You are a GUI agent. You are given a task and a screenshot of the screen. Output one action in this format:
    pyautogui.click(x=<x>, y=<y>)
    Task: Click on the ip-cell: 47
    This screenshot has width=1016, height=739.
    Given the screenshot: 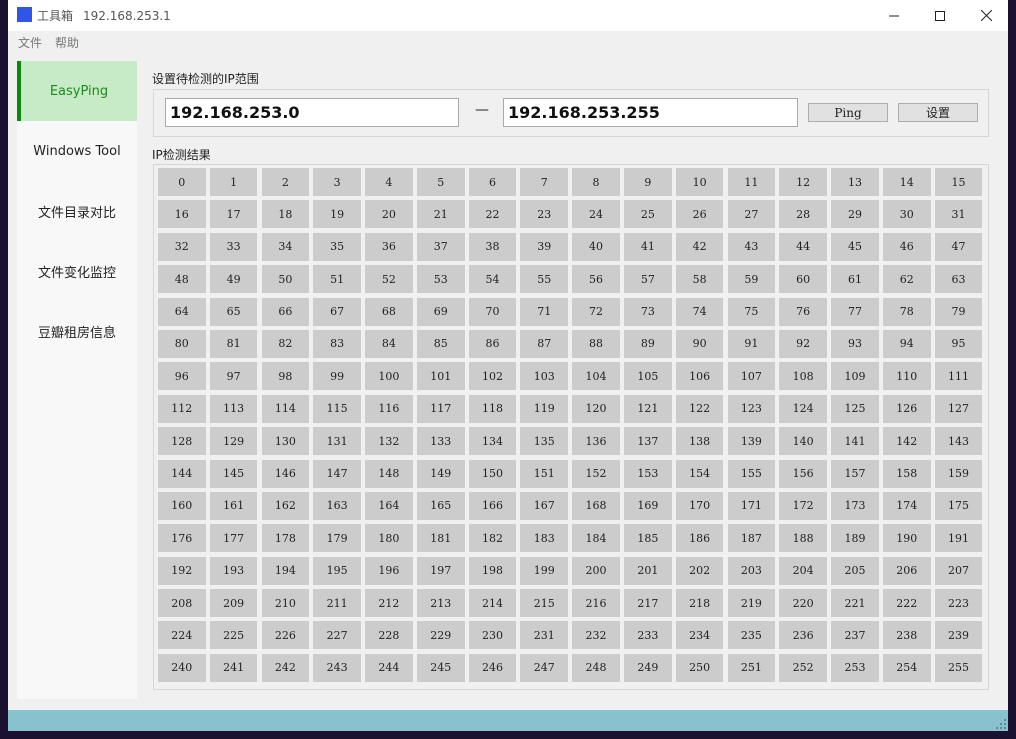 What is the action you would take?
    pyautogui.click(x=958, y=246)
    